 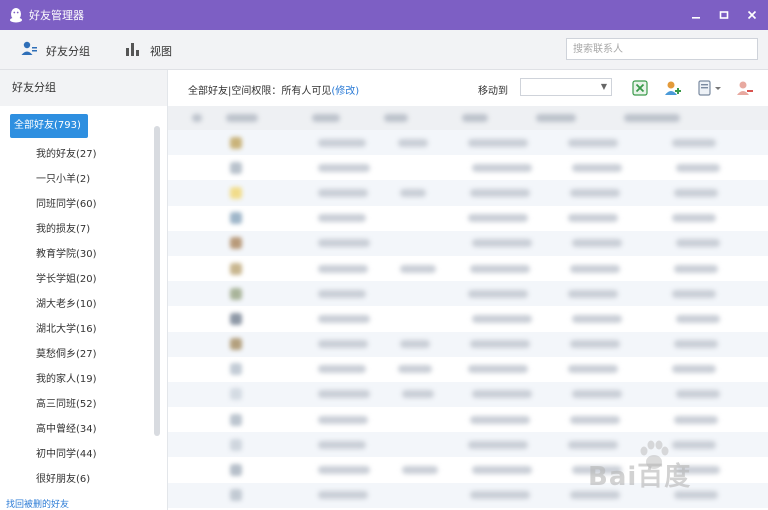 What do you see at coordinates (49, 126) in the screenshot?
I see `group-item-all-friends: 全部好友(793)` at bounding box center [49, 126].